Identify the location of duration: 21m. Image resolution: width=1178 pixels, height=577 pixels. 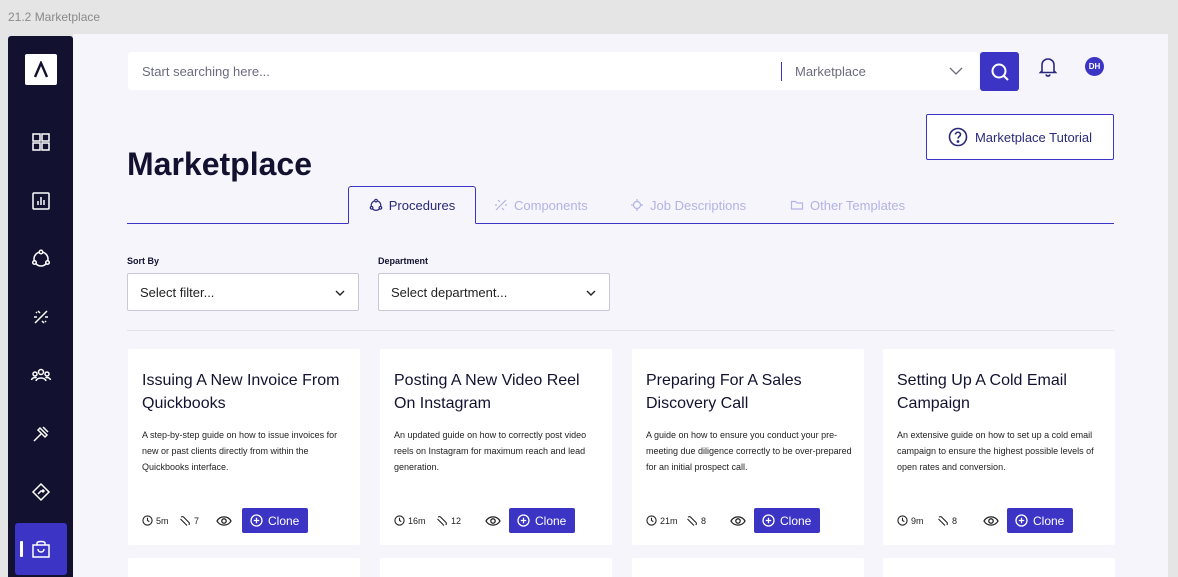
(666, 520).